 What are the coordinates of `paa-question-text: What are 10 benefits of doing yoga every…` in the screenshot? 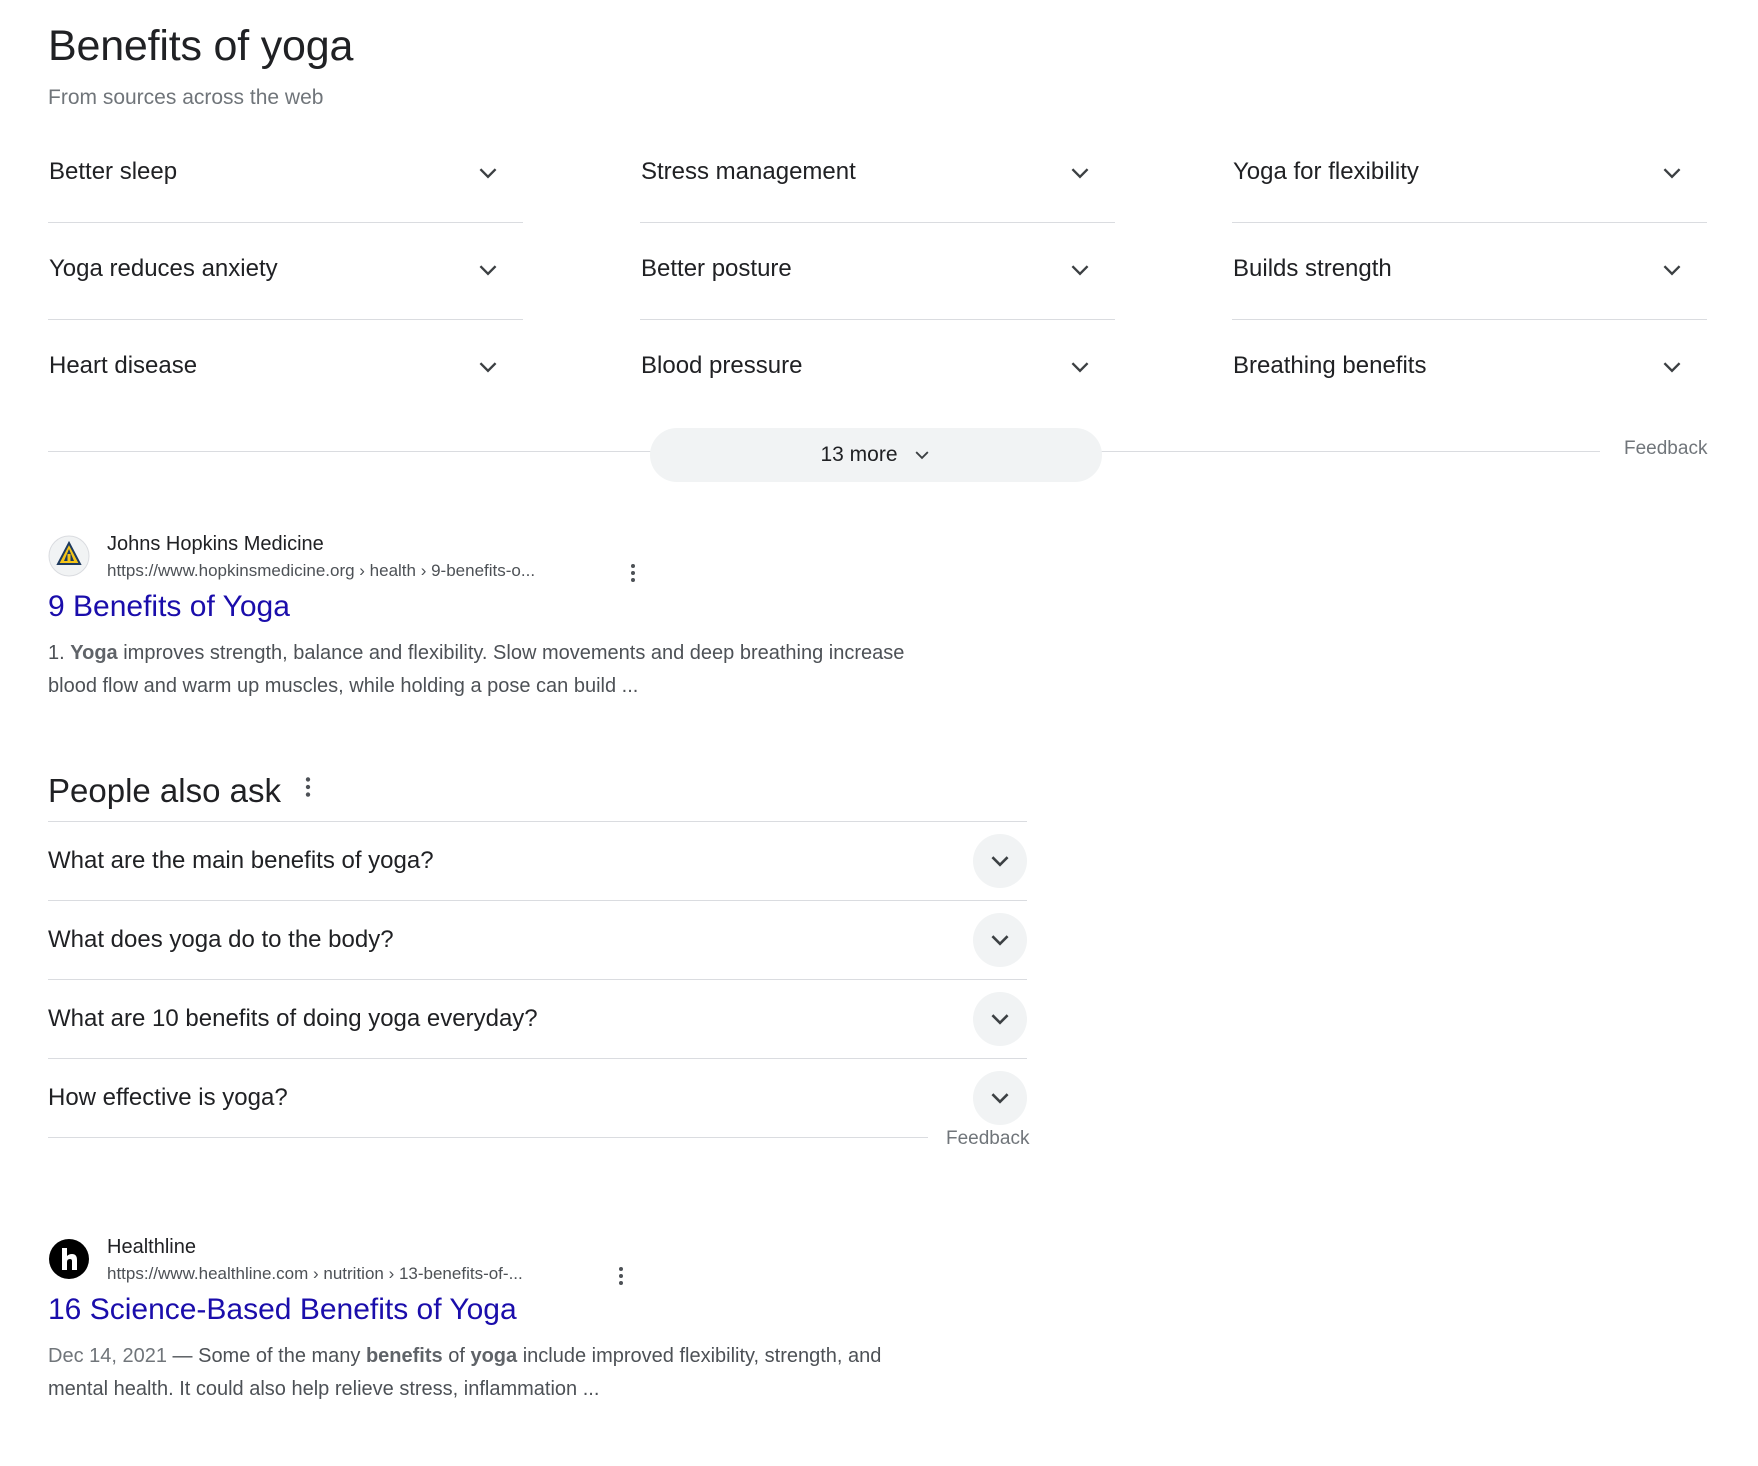 It's located at (293, 1018).